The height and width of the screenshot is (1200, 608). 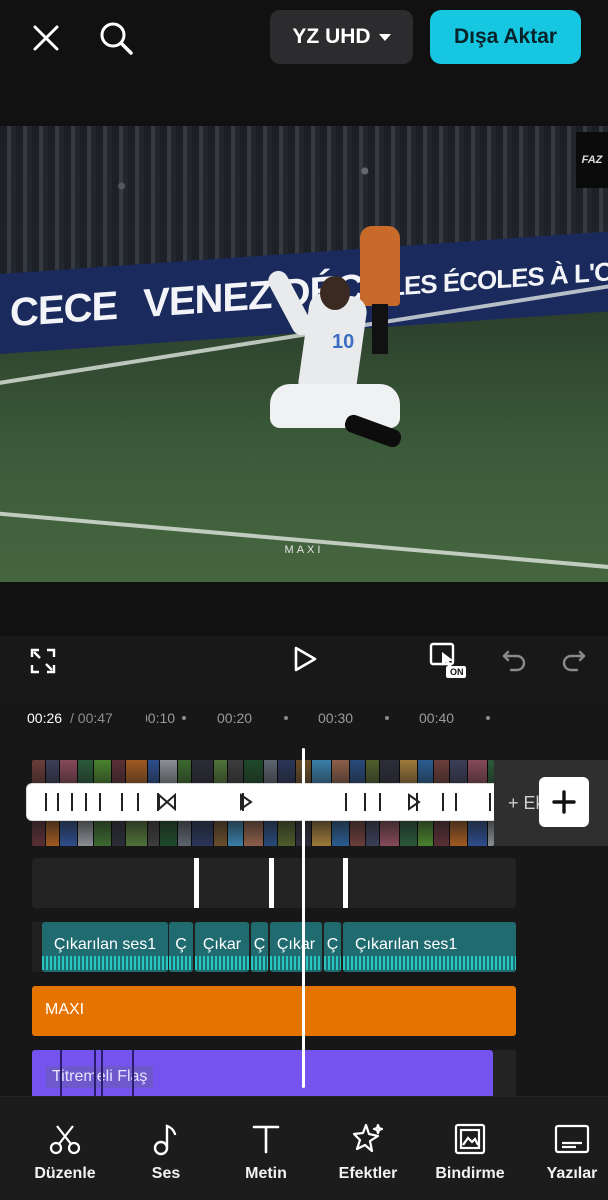 What do you see at coordinates (266, 1139) in the screenshot?
I see `text-icon` at bounding box center [266, 1139].